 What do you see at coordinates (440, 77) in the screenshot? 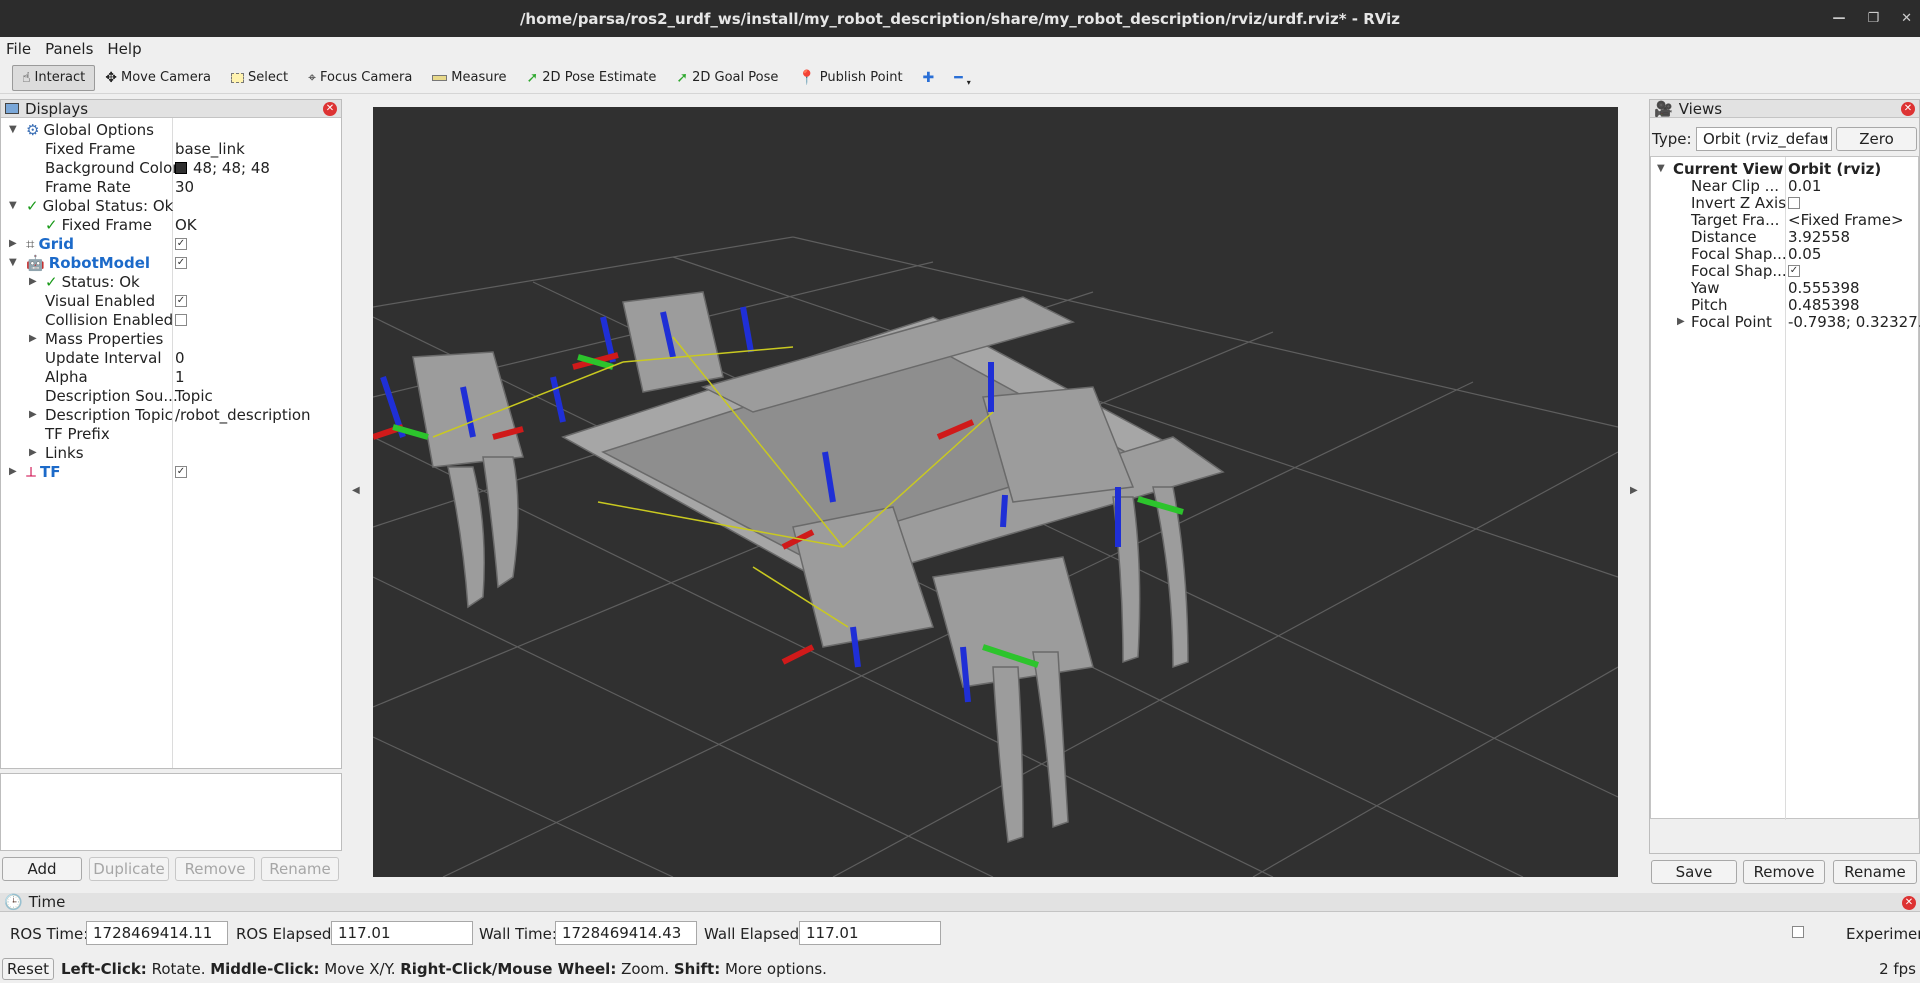
I see `ruler-icon` at bounding box center [440, 77].